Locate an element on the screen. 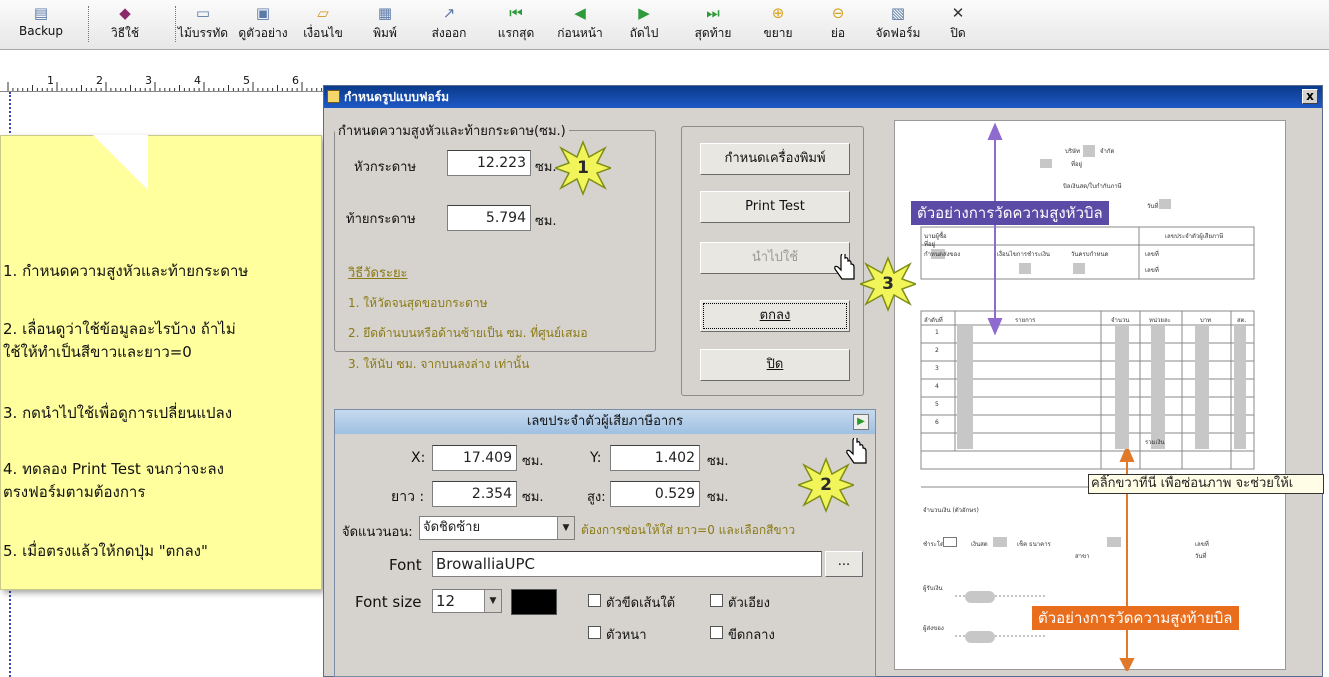  hide-hint: ต้องการซ่อนให้ใส่ ยาว=0 และเลือกสีขาว is located at coordinates (688, 530).